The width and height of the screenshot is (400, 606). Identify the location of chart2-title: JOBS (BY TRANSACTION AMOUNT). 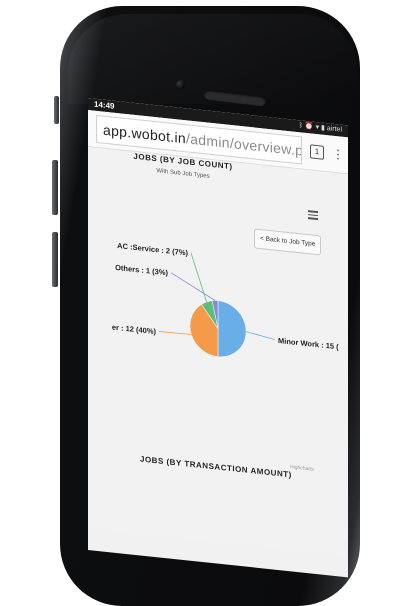
(216, 467).